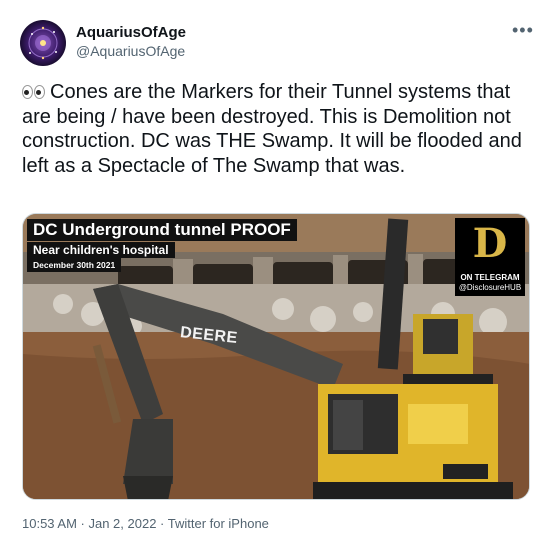  I want to click on logo-line2: @DisclosureHUB, so click(490, 287).